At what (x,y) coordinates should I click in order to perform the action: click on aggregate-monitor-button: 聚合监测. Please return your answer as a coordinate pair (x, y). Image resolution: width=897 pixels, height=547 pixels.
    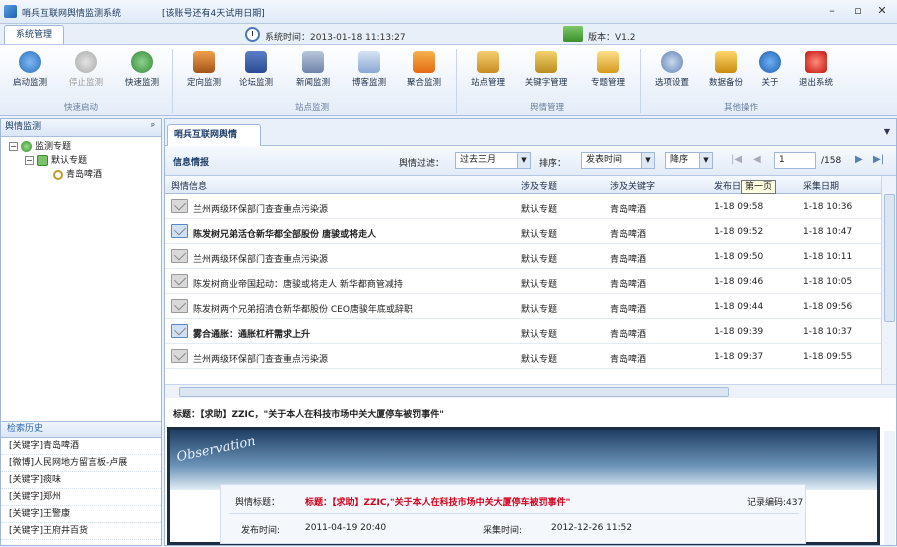
    Looking at the image, I should click on (424, 72).